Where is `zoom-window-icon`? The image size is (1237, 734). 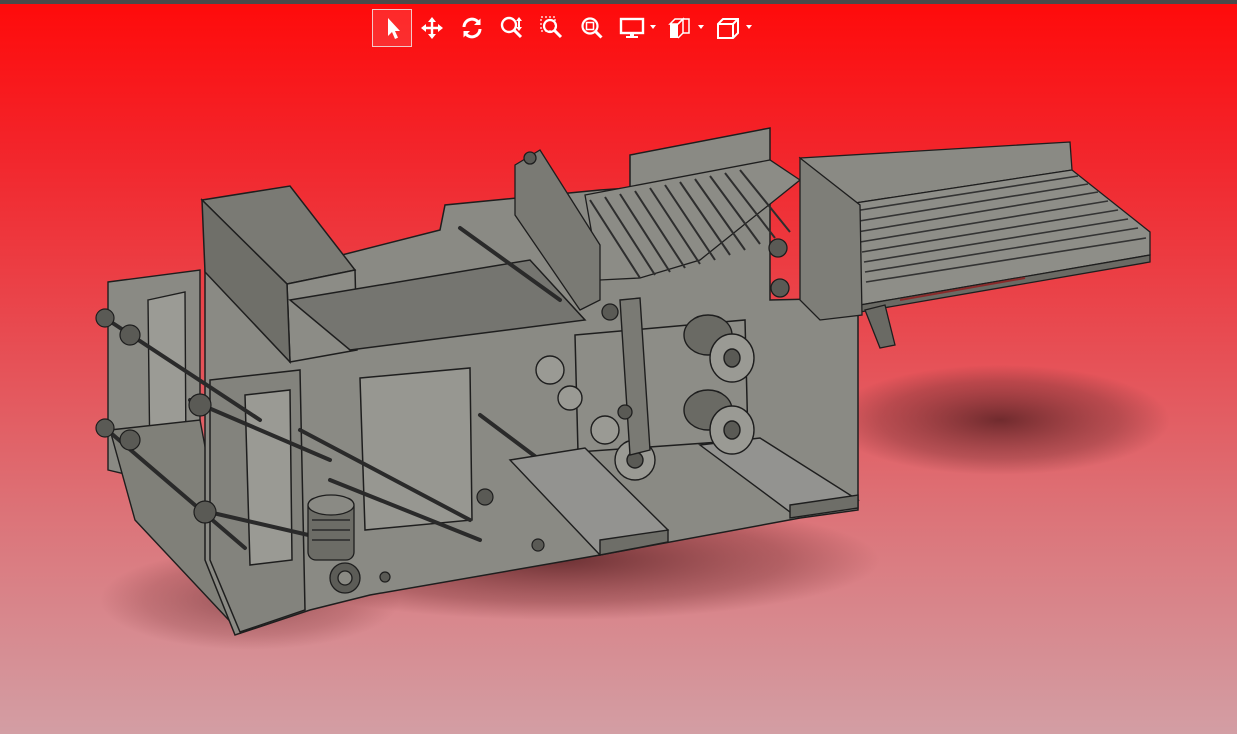
zoom-window-icon is located at coordinates (551, 27).